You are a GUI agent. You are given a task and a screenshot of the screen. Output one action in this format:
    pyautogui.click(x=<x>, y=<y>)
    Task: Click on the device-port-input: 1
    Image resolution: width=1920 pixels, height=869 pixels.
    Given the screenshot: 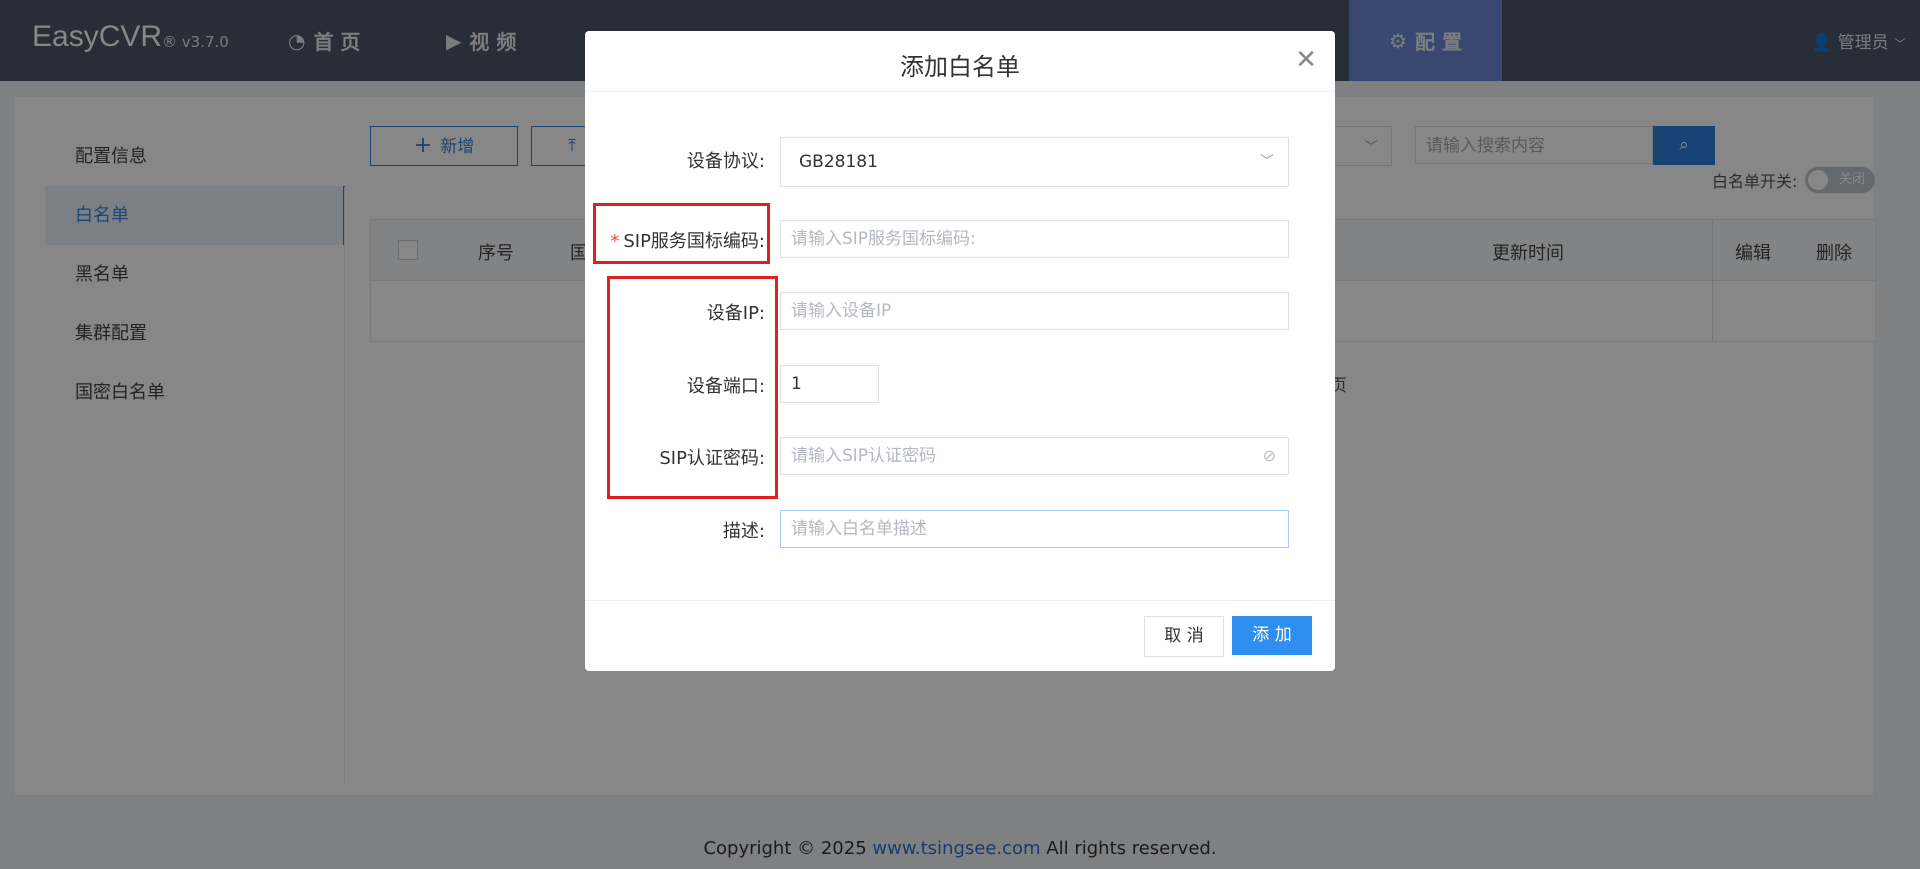 What is the action you would take?
    pyautogui.click(x=829, y=384)
    